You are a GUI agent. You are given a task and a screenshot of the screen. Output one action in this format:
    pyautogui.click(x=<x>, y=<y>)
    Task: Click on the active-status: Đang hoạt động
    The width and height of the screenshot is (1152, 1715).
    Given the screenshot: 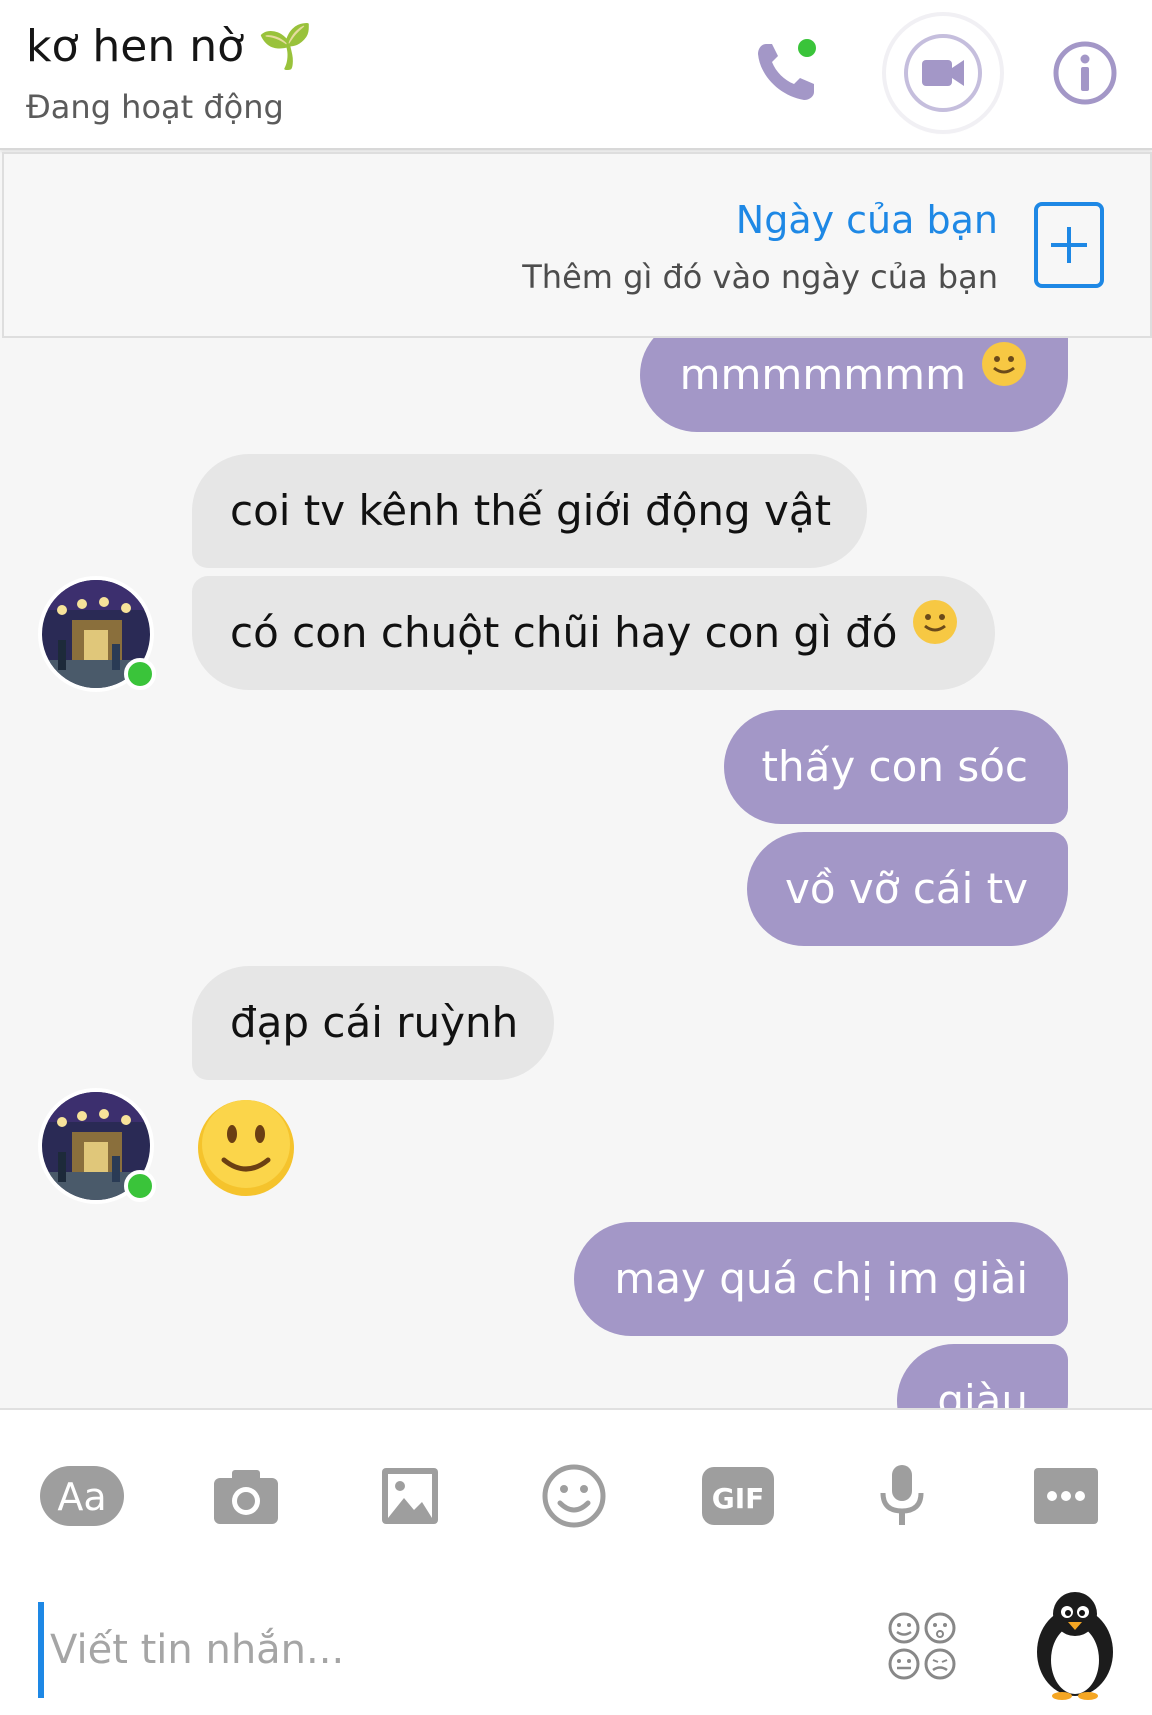 What is the action you would take?
    pyautogui.click(x=155, y=107)
    